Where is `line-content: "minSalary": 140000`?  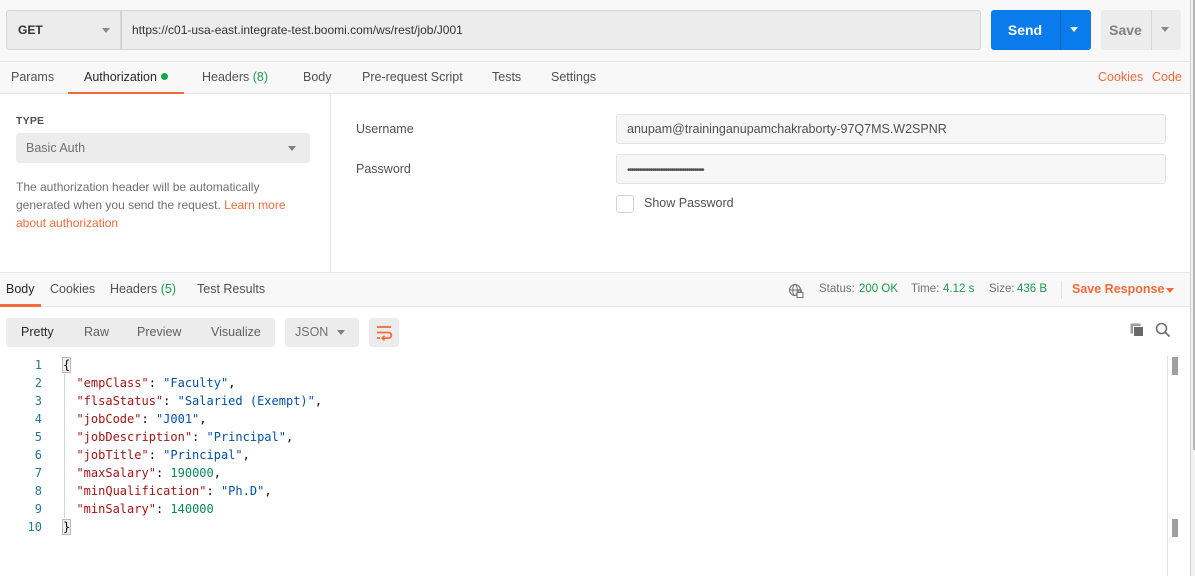
line-content: "minSalary": 140000 is located at coordinates (145, 509).